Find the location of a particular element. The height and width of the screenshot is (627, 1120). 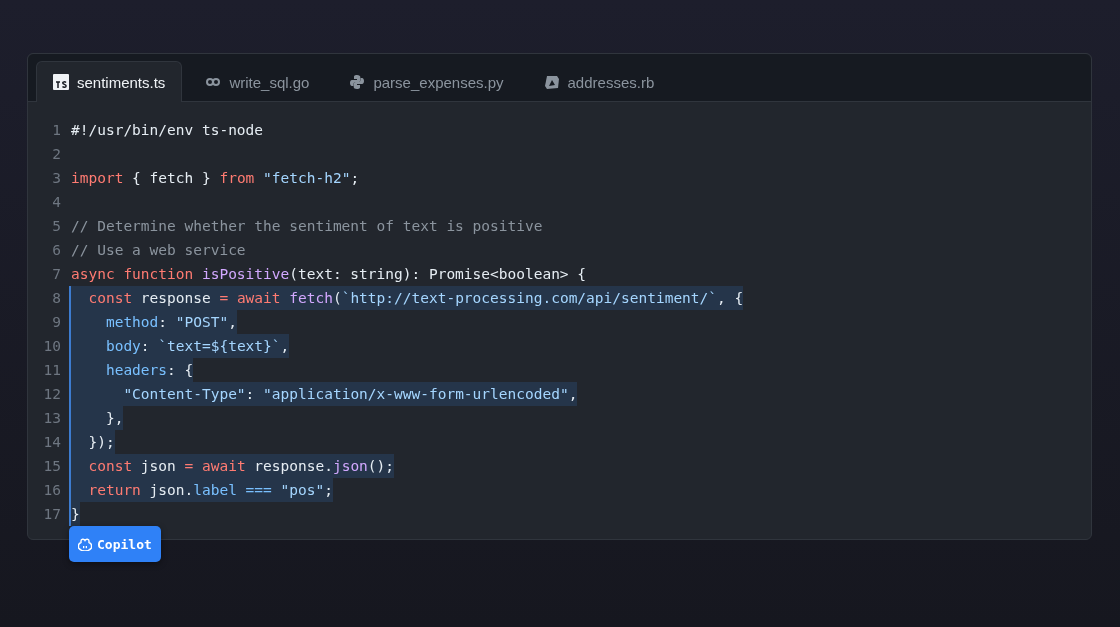

line-number: 11 is located at coordinates (52, 370).